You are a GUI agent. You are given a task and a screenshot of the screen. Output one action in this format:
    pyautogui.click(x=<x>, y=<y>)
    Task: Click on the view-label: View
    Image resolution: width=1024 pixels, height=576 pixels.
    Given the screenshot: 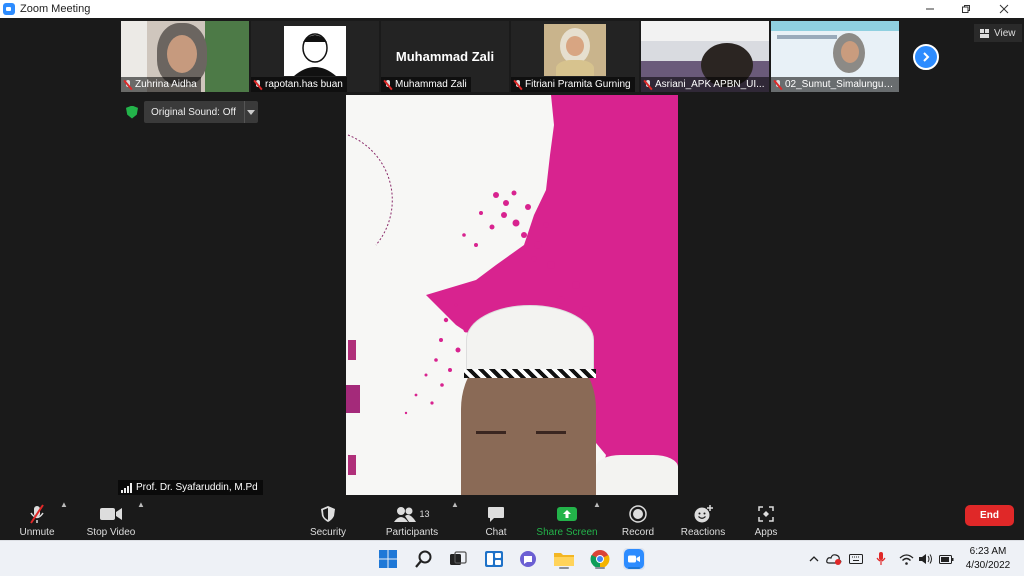 What is the action you would take?
    pyautogui.click(x=1005, y=33)
    